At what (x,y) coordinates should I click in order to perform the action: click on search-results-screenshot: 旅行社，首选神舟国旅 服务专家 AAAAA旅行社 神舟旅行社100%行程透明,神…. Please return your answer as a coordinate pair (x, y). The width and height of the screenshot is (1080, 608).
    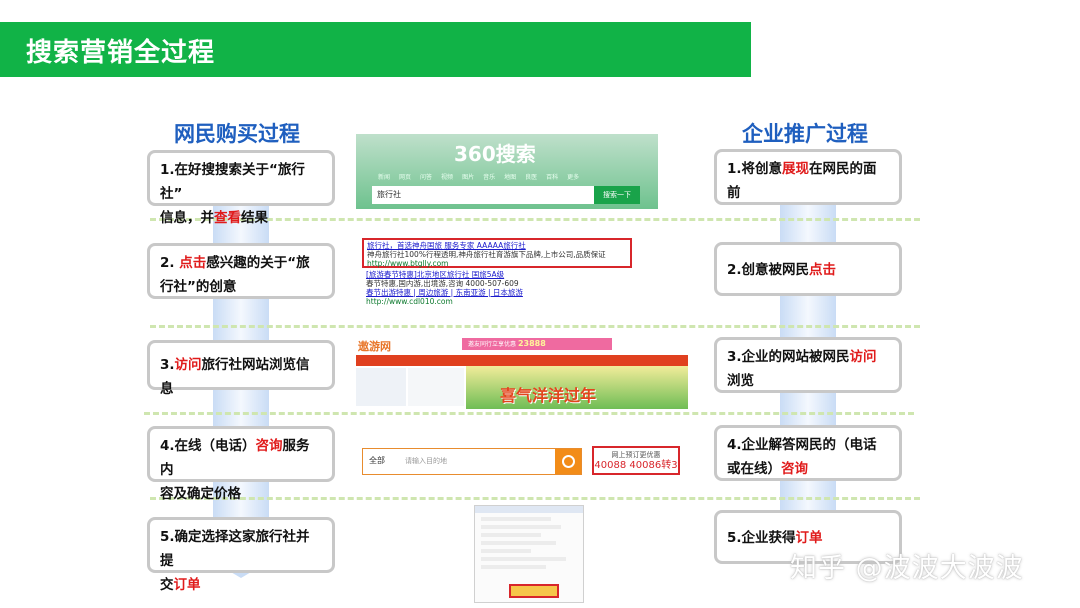
    Looking at the image, I should click on (497, 272).